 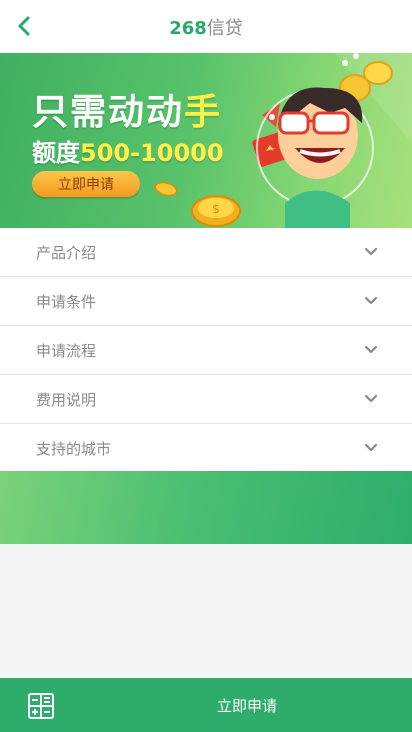 I want to click on banner-amount-range: 额度500-10000, so click(x=128, y=150).